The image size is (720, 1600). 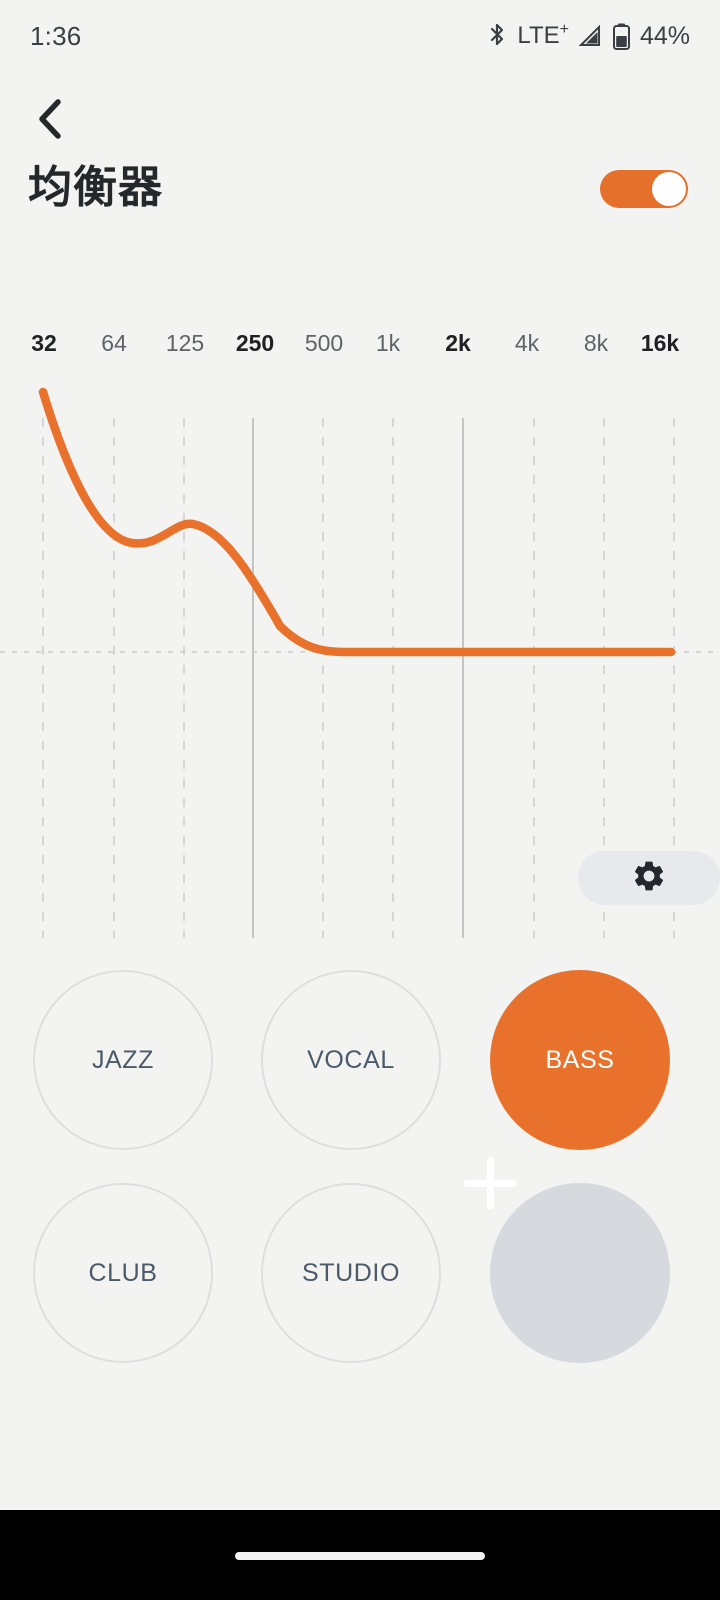 I want to click on network-type-label: LTE+, so click(x=543, y=34).